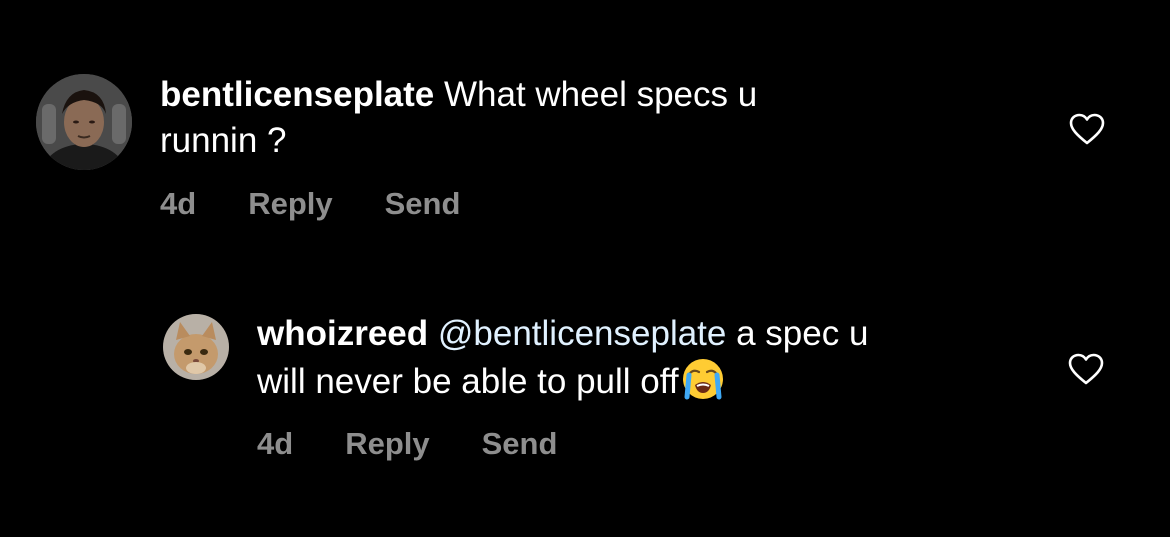  I want to click on comment-text-line2: runnin ?, so click(223, 140).